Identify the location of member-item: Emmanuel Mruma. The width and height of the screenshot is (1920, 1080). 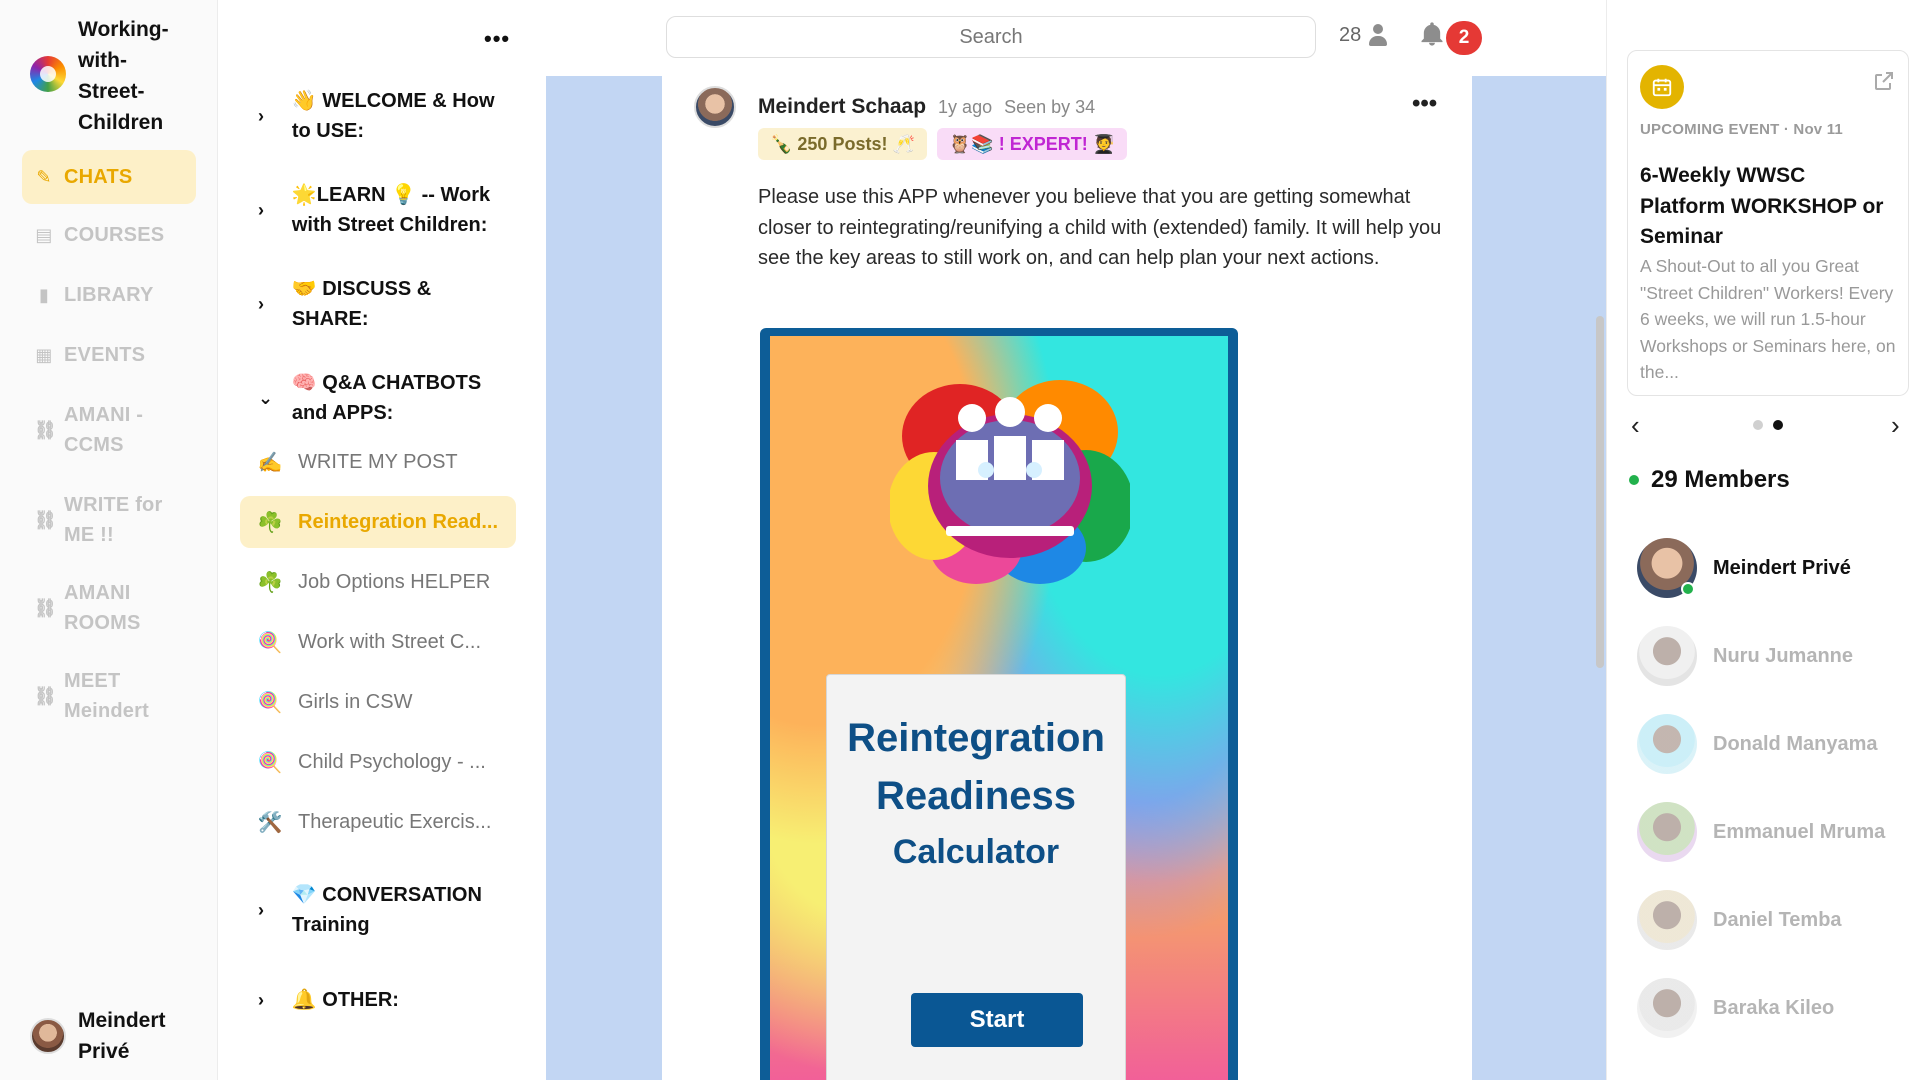
(1765, 832).